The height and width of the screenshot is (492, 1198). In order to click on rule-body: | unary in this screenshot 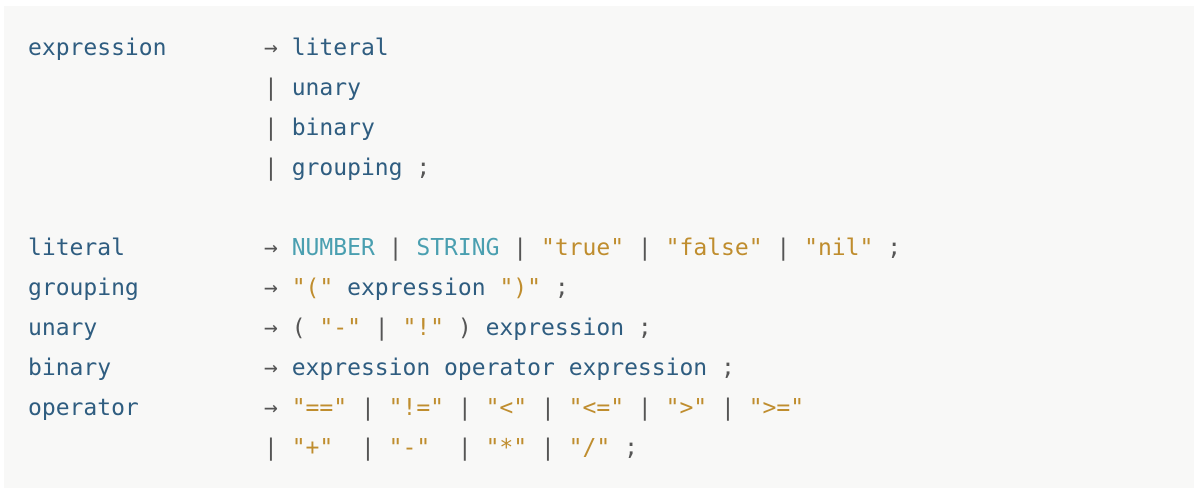, I will do `click(312, 88)`.